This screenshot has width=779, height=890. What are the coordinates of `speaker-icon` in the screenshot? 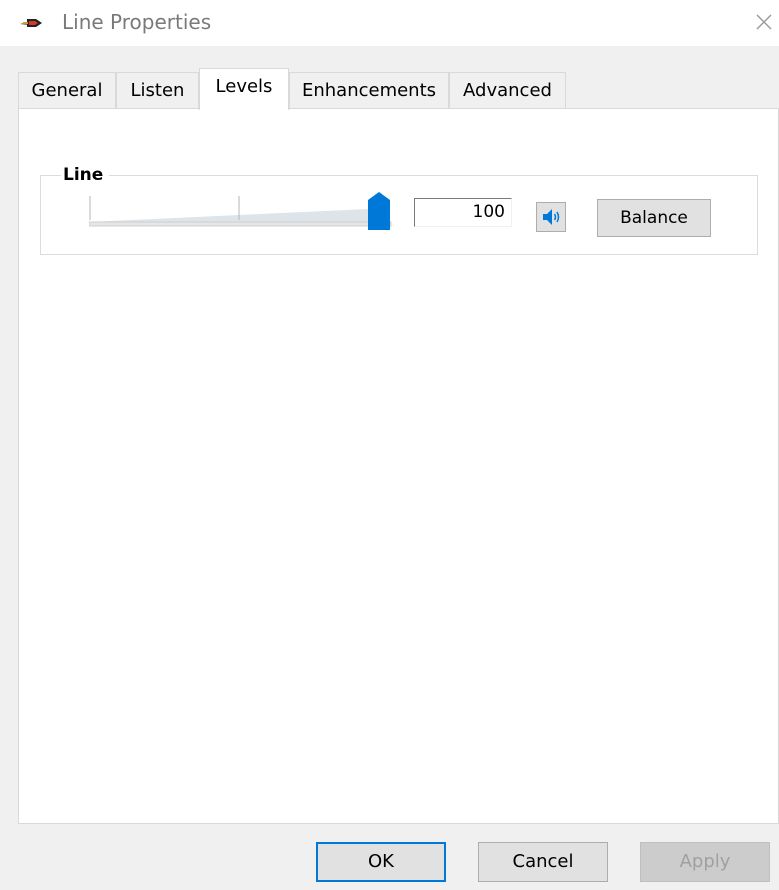 It's located at (551, 217).